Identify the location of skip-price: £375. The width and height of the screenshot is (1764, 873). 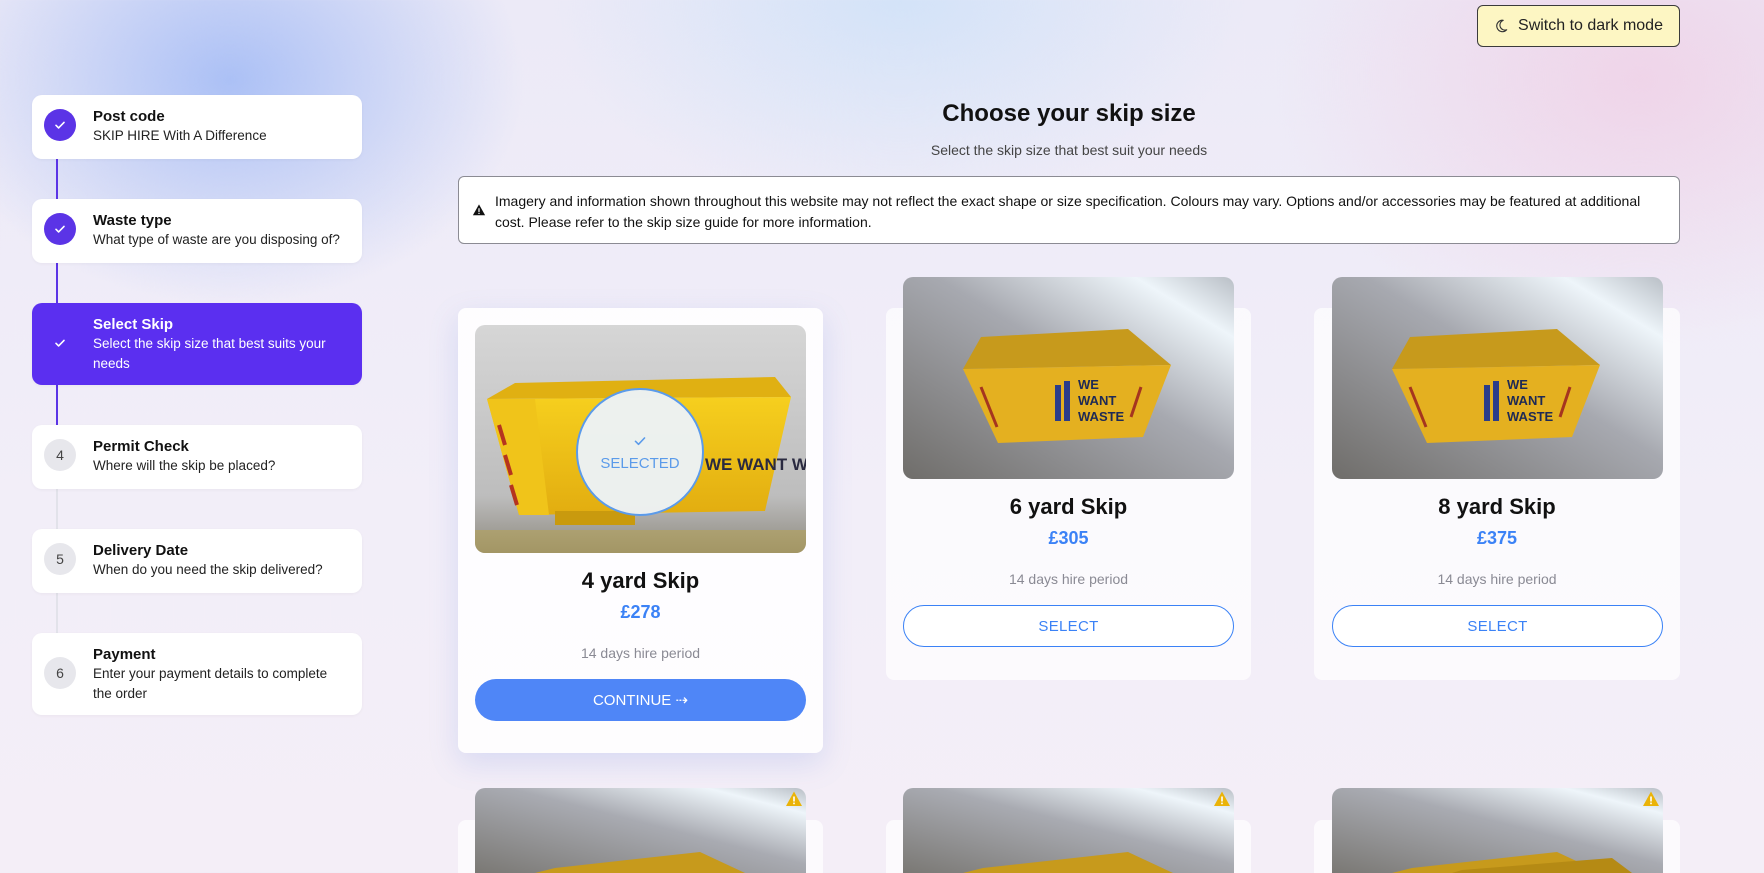
(1497, 538).